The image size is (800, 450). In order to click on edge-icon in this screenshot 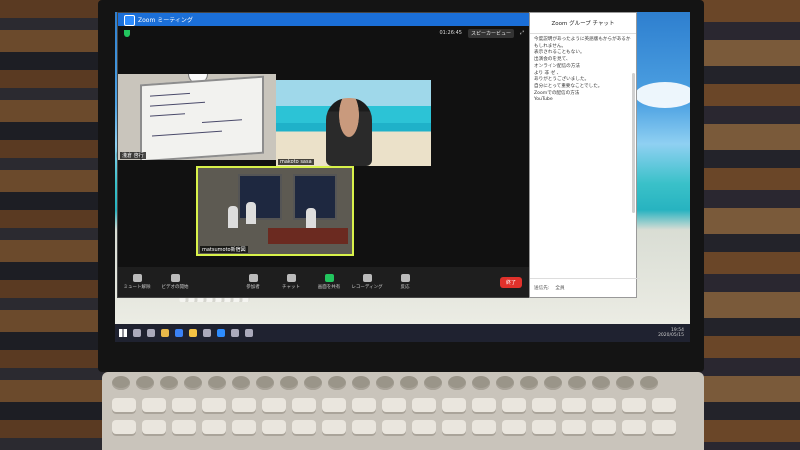, I will do `click(179, 333)`.